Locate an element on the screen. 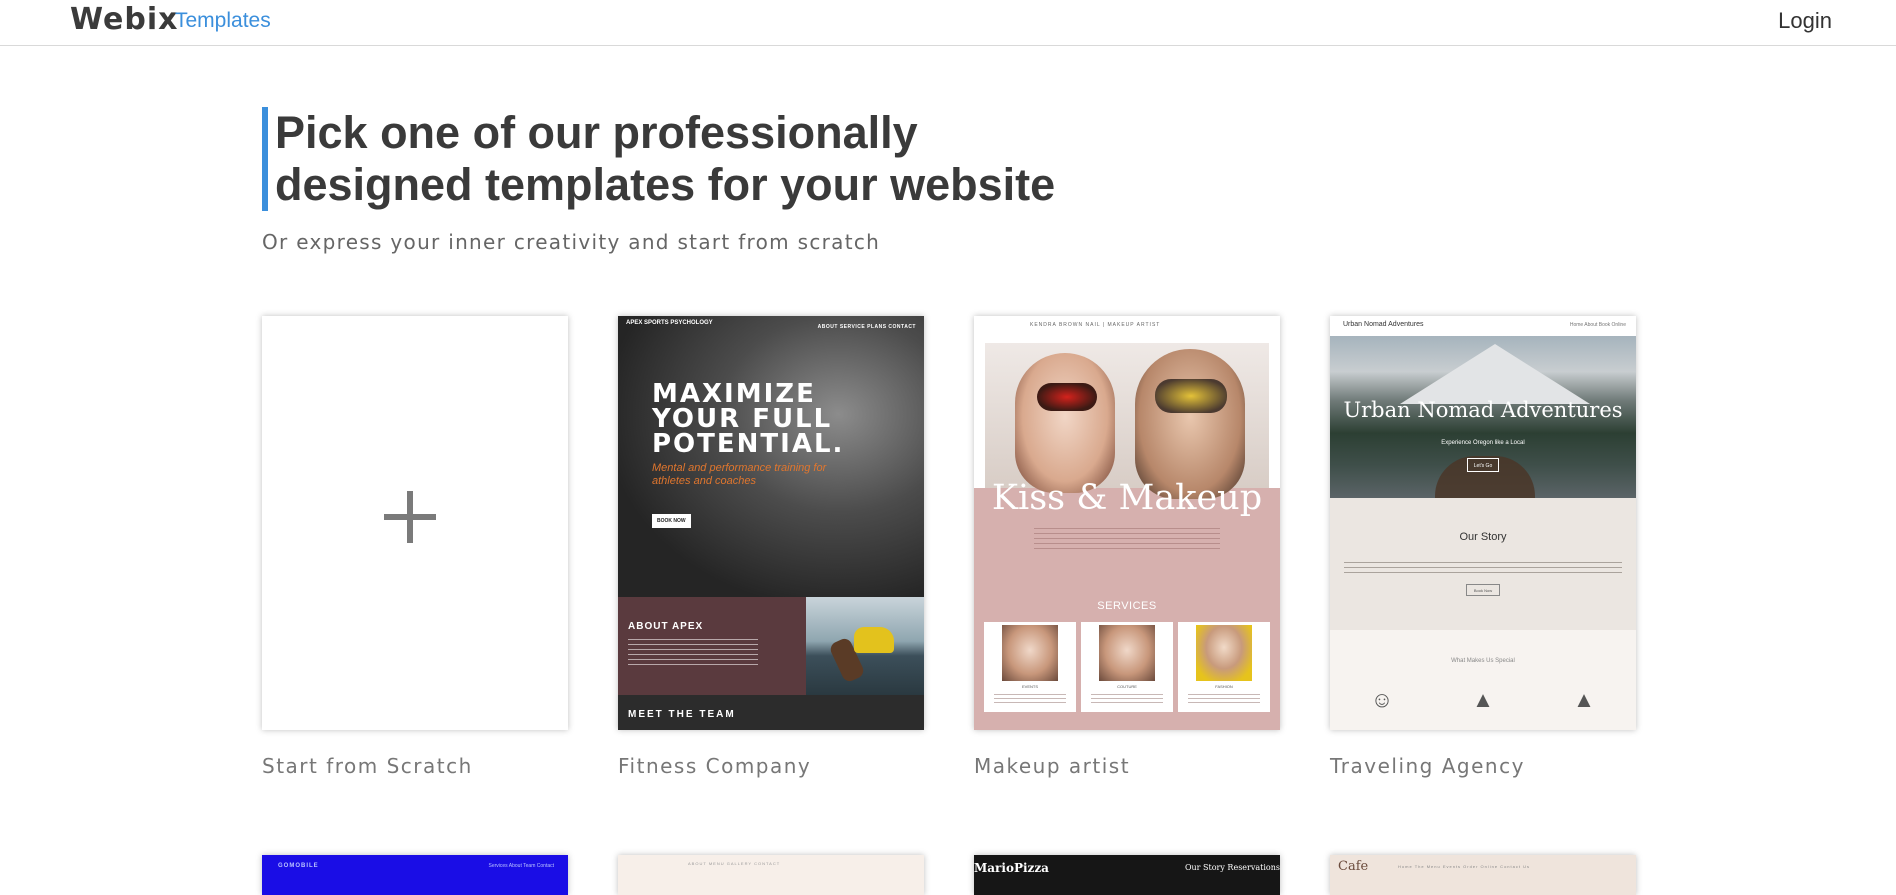  fitness-runner-photo is located at coordinates (865, 646).